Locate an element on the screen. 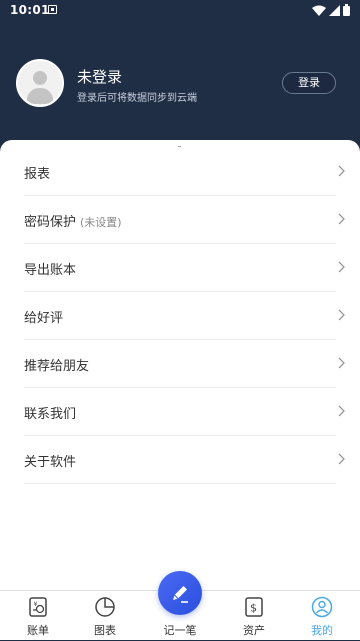  menu-label-text: 报表 is located at coordinates (37, 174).